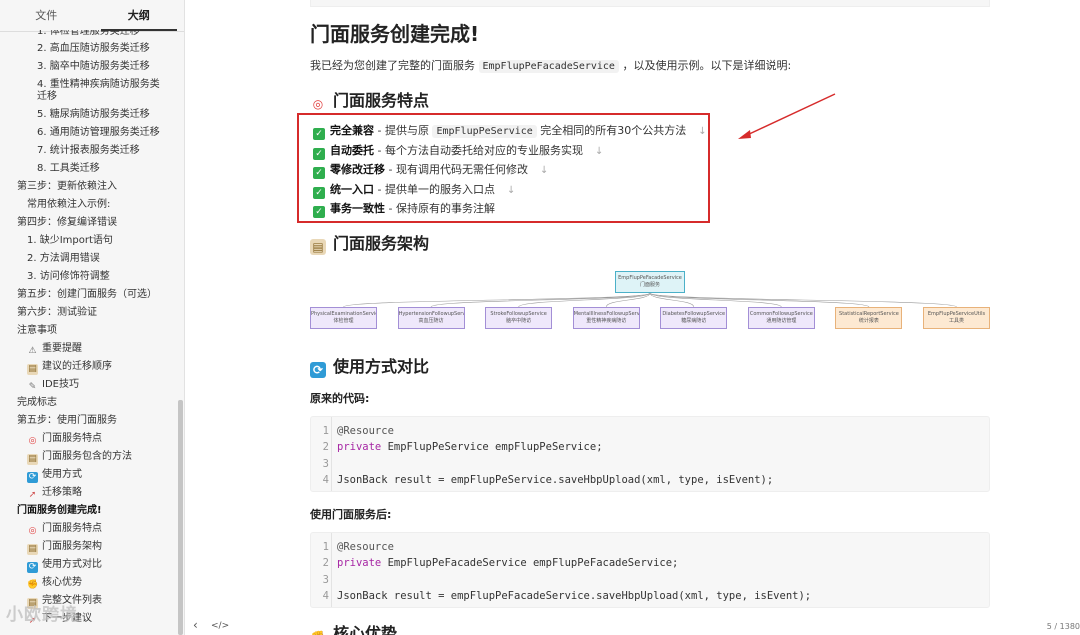 The image size is (1080, 635). What do you see at coordinates (89, 223) in the screenshot?
I see `outline-item: 第四步：修复编译错误` at bounding box center [89, 223].